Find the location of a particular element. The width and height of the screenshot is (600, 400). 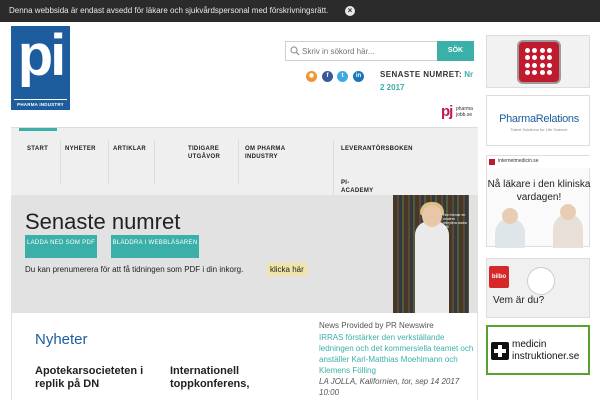

download-pdf-button: LADDA NED SOM PDF is located at coordinates (61, 246).